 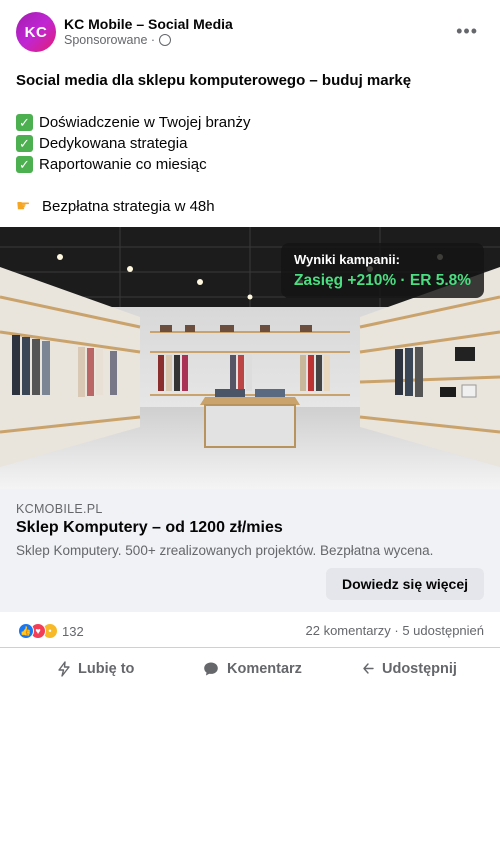 I want to click on bullet-item: ✓ Raportowanie co miesiąc, so click(x=251, y=164).